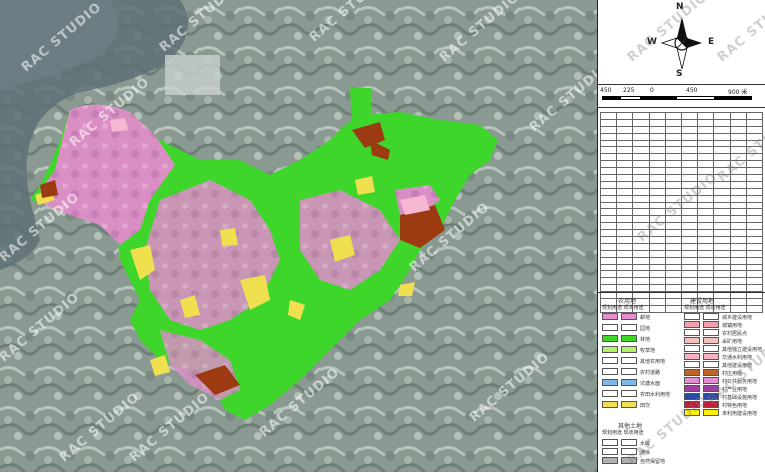 The width and height of the screenshot is (765, 473). I want to click on compass-east-label: E, so click(711, 42).